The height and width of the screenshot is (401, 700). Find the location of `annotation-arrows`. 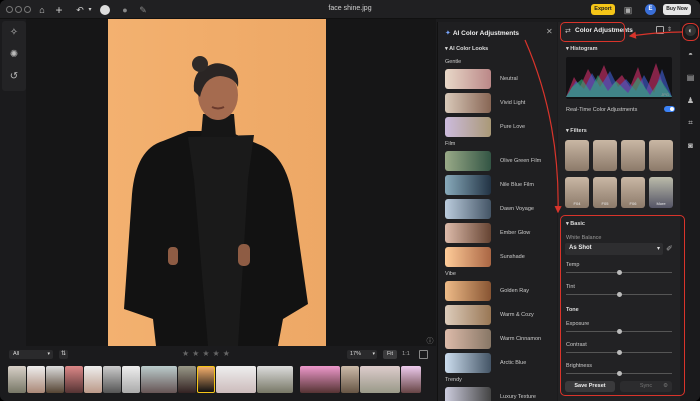

annotation-arrows is located at coordinates (603, 122).